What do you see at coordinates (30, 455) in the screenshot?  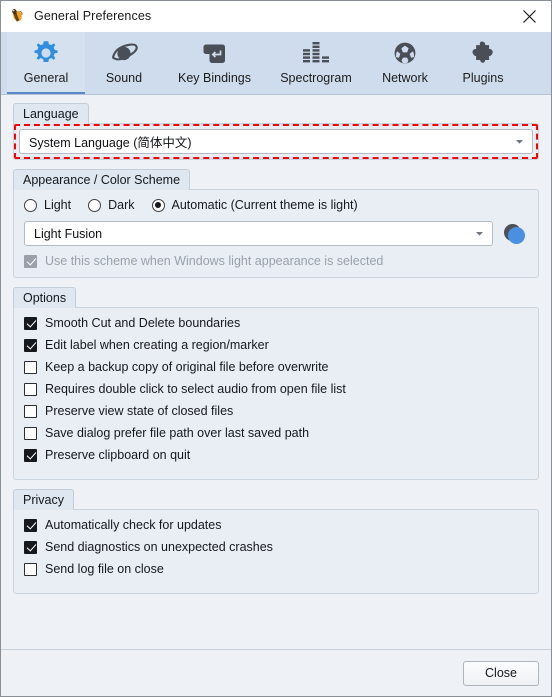 I see `option-checkbox-preserve-clipboard` at bounding box center [30, 455].